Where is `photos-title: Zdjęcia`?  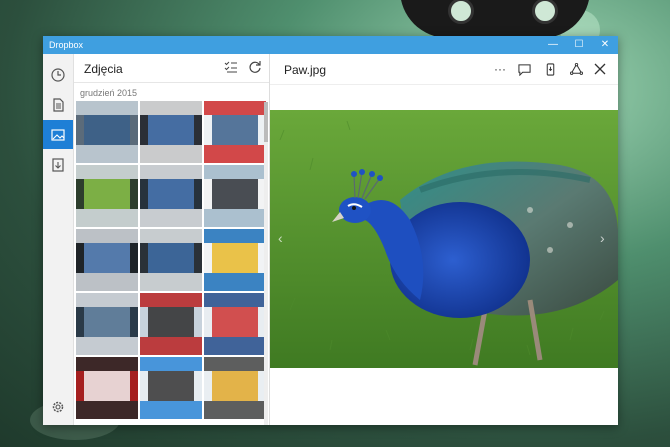 photos-title: Zdjęcia is located at coordinates (103, 69).